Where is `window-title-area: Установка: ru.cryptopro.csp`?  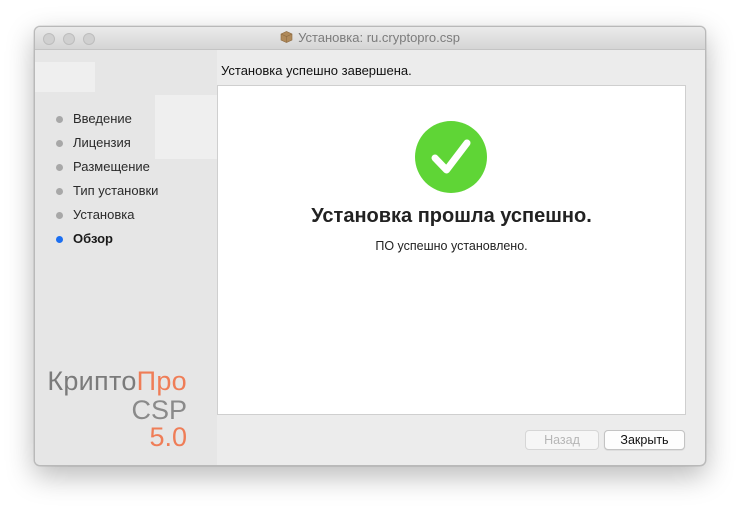 window-title-area: Установка: ru.cryptopro.csp is located at coordinates (370, 37).